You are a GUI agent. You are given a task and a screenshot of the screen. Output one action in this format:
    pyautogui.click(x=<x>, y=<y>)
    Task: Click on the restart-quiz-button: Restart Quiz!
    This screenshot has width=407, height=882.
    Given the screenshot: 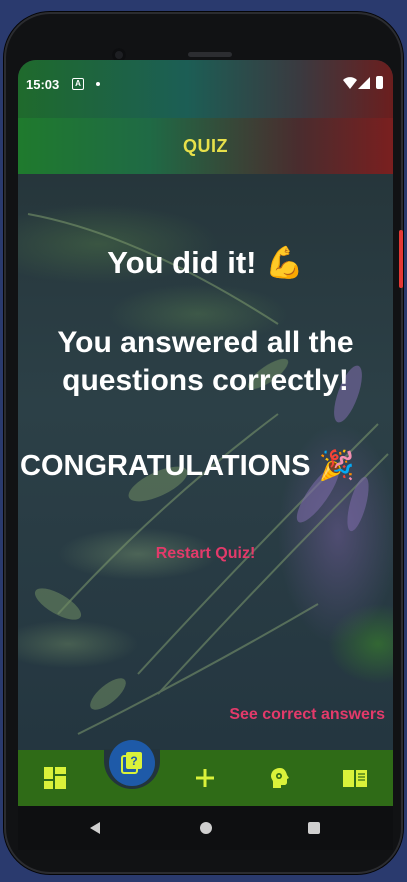 What is the action you would take?
    pyautogui.click(x=205, y=554)
    